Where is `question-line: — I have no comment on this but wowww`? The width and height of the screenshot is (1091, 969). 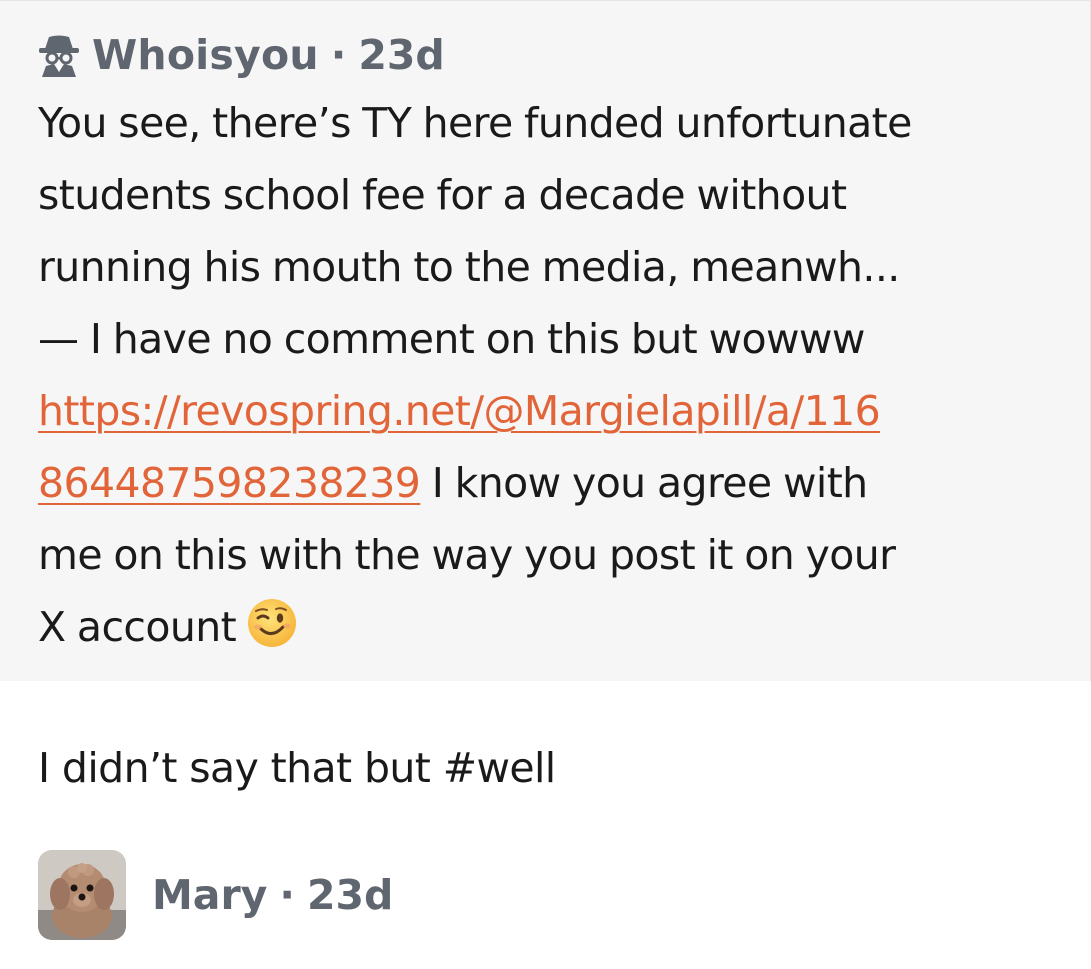
question-line: — I have no comment on this but wowww is located at coordinates (451, 339).